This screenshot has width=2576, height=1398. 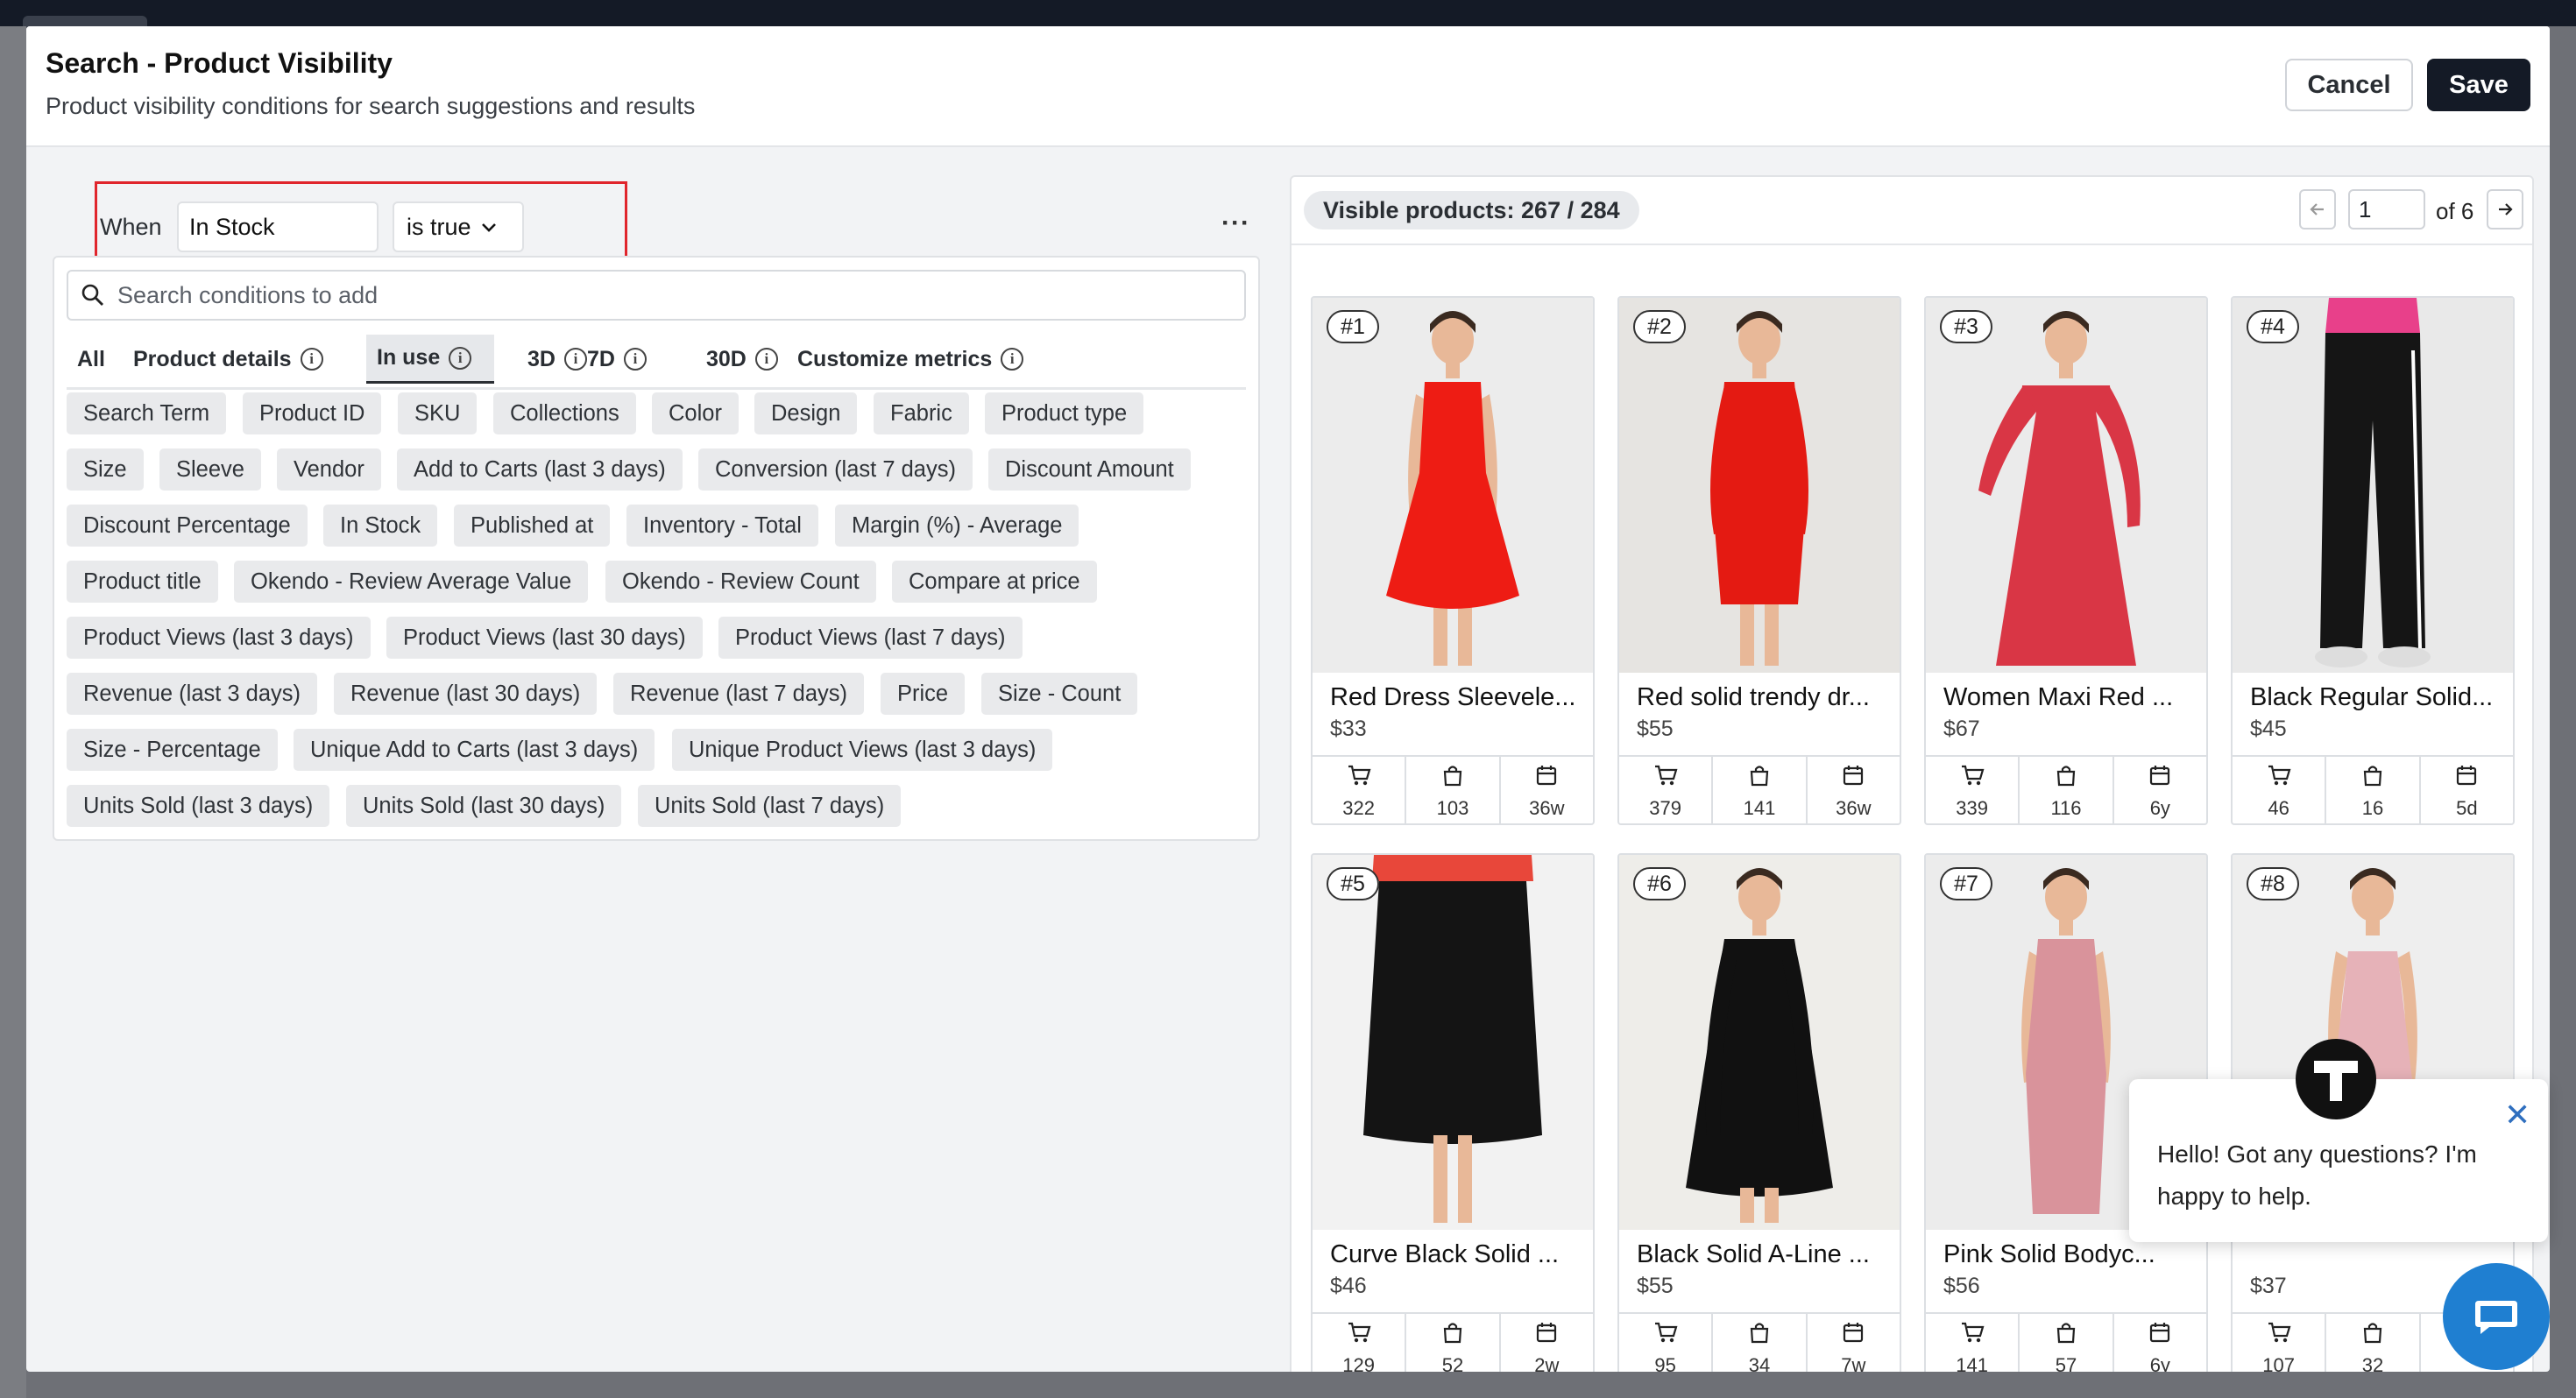 I want to click on tab-30d: 30D i, so click(x=742, y=359).